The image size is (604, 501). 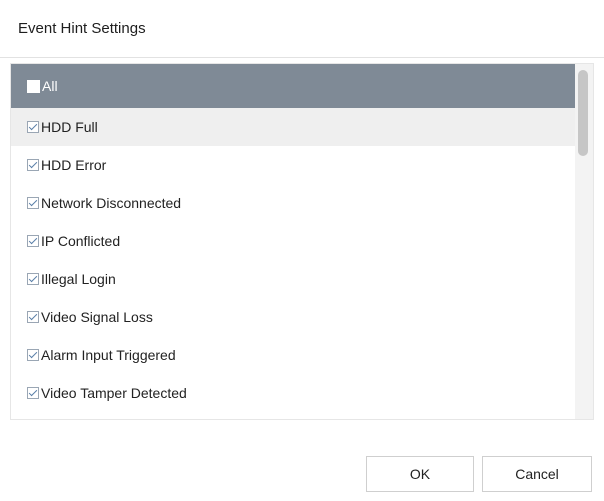 What do you see at coordinates (74, 165) in the screenshot?
I see `list-item-label: HDD Error` at bounding box center [74, 165].